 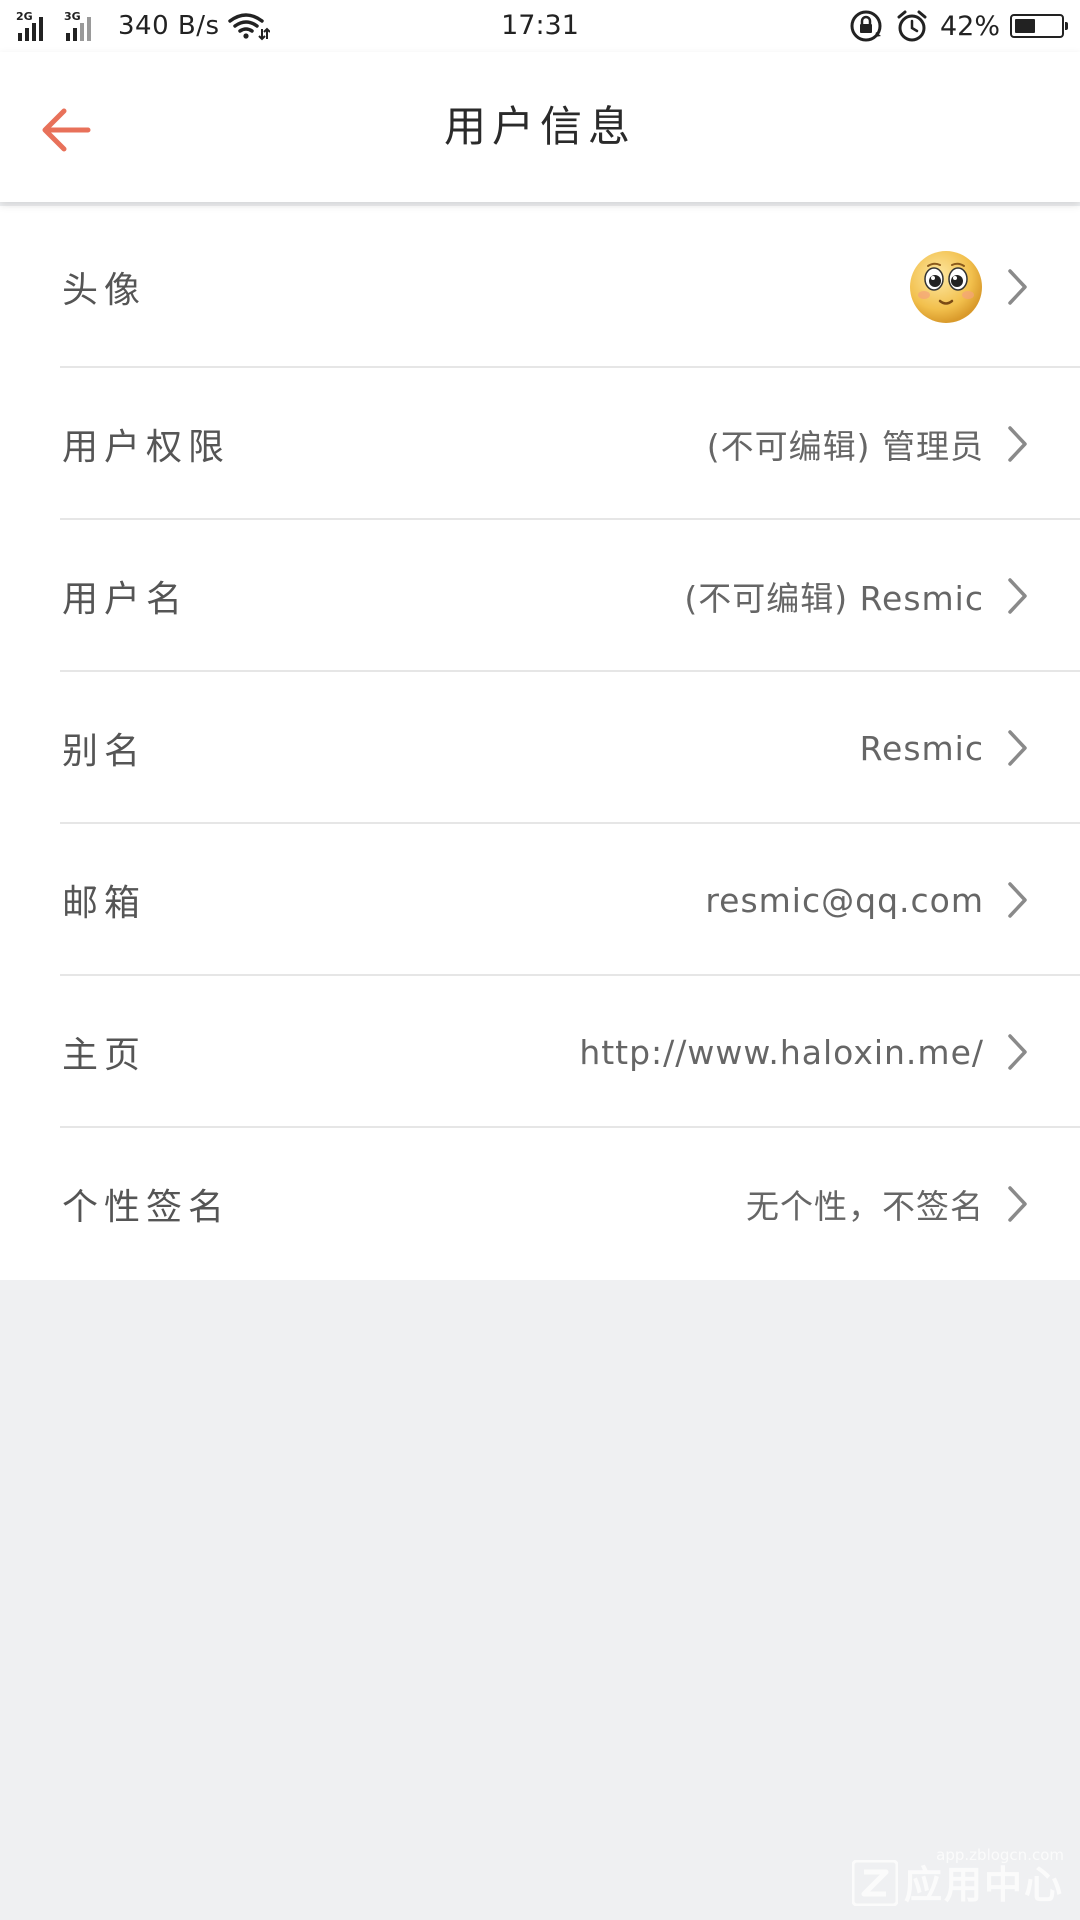 I want to click on row-value: http://www.haloxin.me/, so click(x=781, y=1052).